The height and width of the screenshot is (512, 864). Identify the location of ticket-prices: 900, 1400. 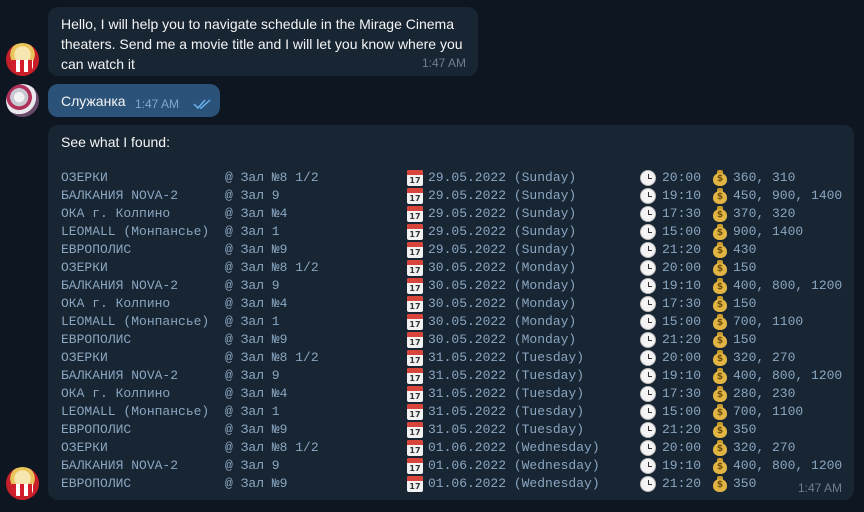
(768, 231).